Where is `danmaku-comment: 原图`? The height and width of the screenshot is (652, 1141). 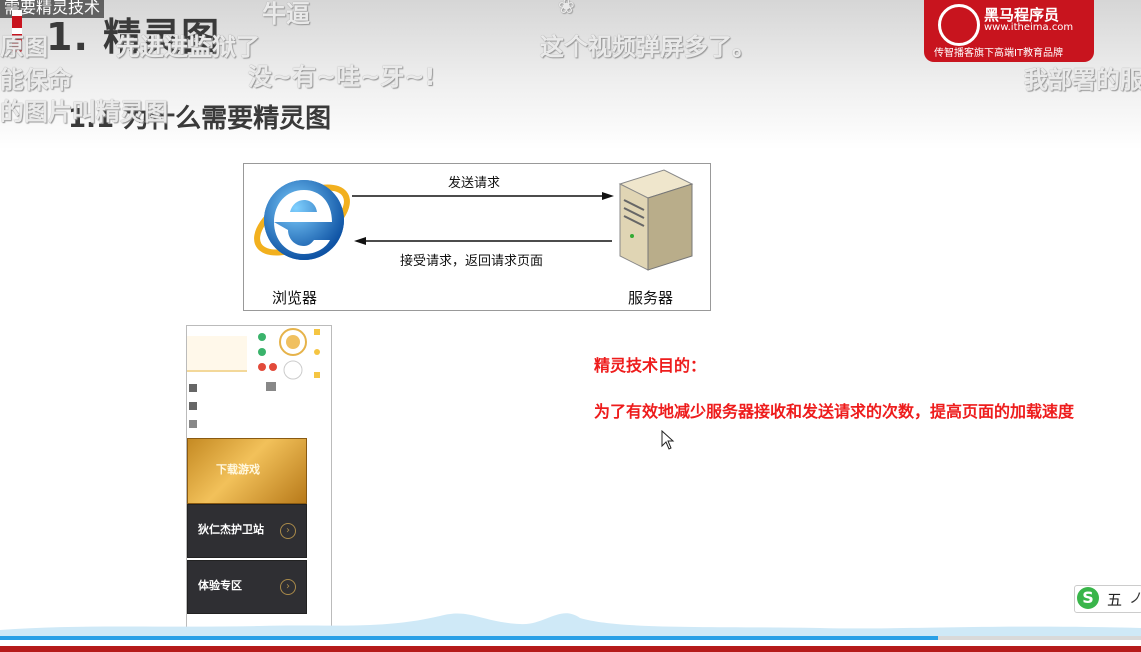 danmaku-comment: 原图 is located at coordinates (24, 47).